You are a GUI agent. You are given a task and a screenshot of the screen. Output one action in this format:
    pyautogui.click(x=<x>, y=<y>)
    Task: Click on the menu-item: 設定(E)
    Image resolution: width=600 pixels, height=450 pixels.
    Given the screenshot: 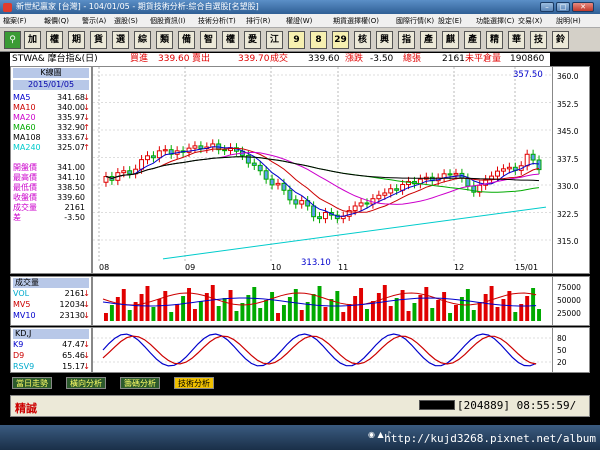 What is the action you would take?
    pyautogui.click(x=450, y=21)
    